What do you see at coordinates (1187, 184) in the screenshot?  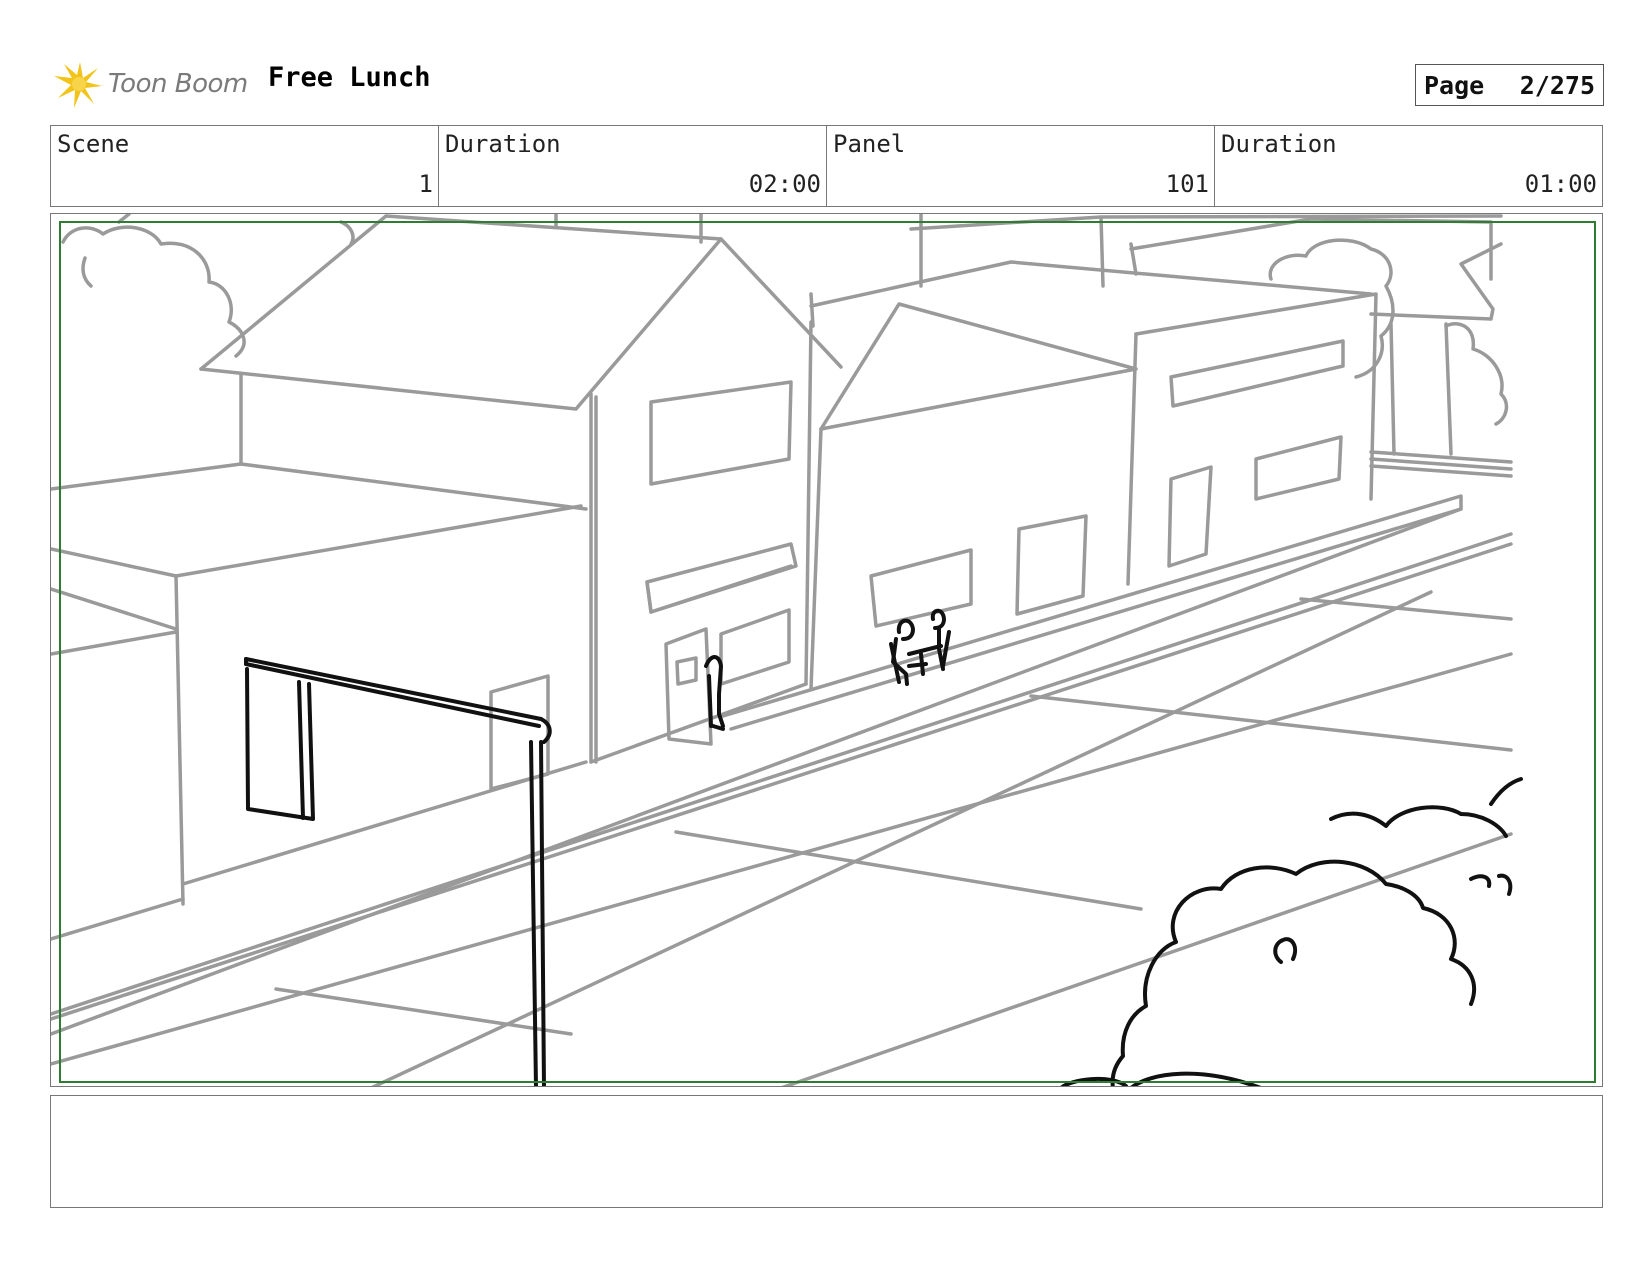 I see `panel-value: 101` at bounding box center [1187, 184].